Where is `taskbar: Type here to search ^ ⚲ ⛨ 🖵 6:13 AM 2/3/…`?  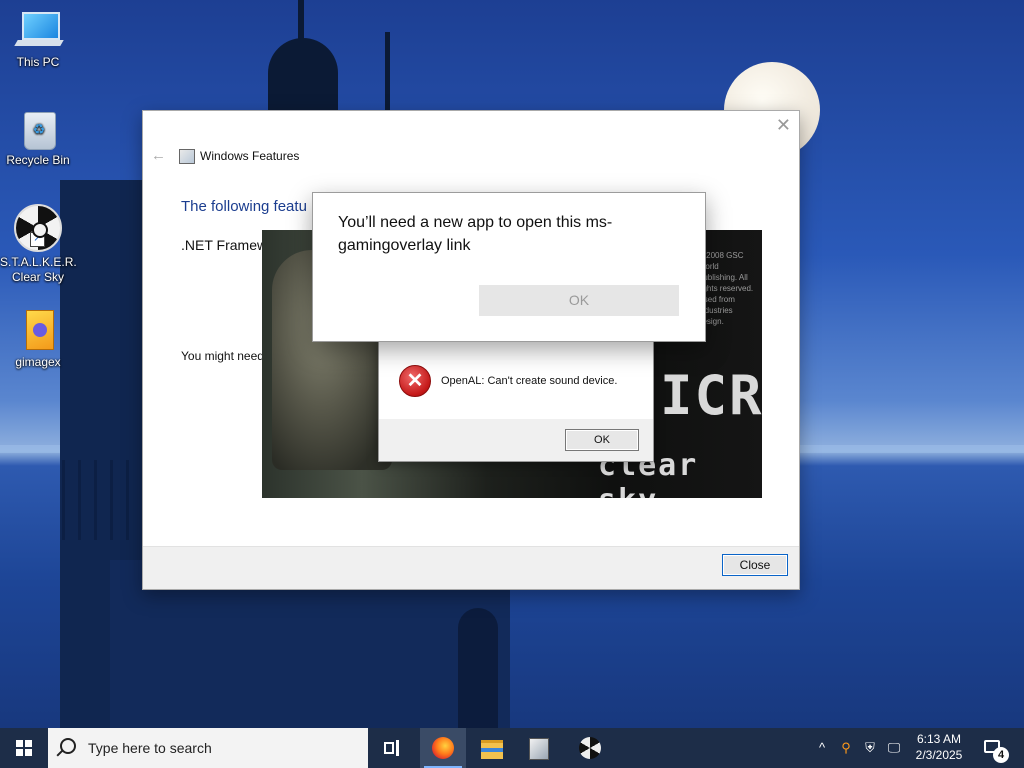 taskbar: Type here to search ^ ⚲ ⛨ 🖵 6:13 AM 2/3/… is located at coordinates (512, 748).